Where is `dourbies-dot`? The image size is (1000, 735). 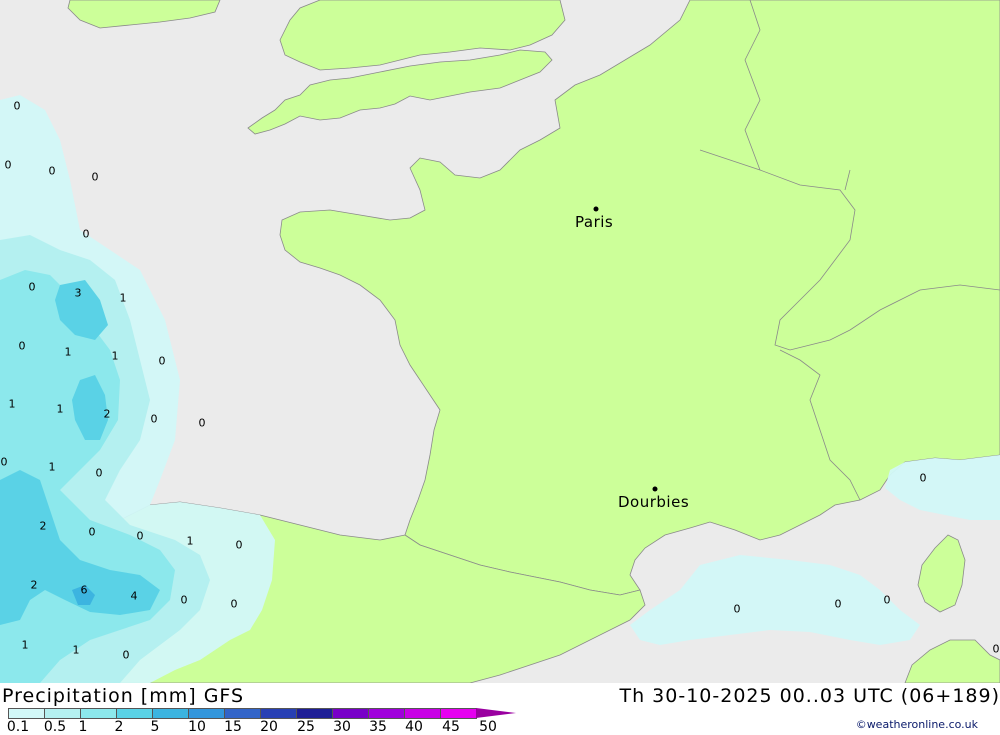
dourbies-dot is located at coordinates (655, 489).